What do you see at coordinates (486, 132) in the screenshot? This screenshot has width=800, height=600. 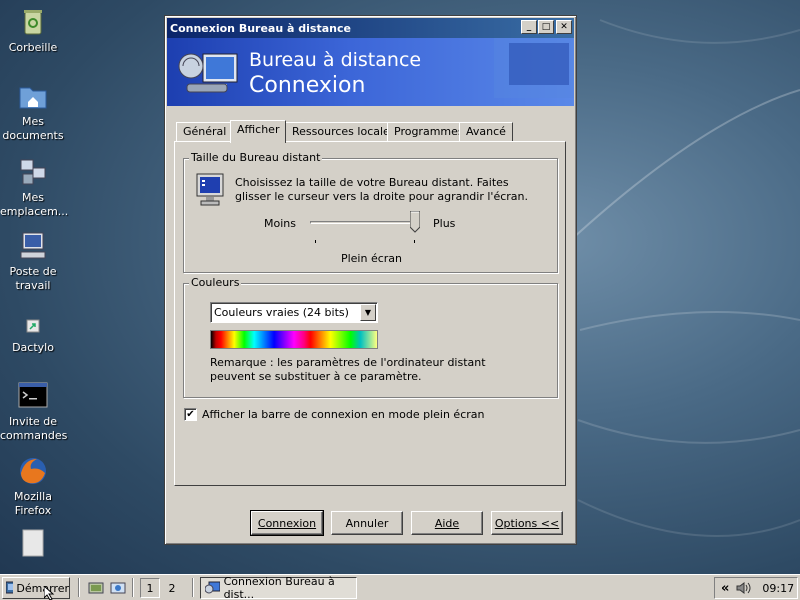 I see `tab-advanced: Avancé` at bounding box center [486, 132].